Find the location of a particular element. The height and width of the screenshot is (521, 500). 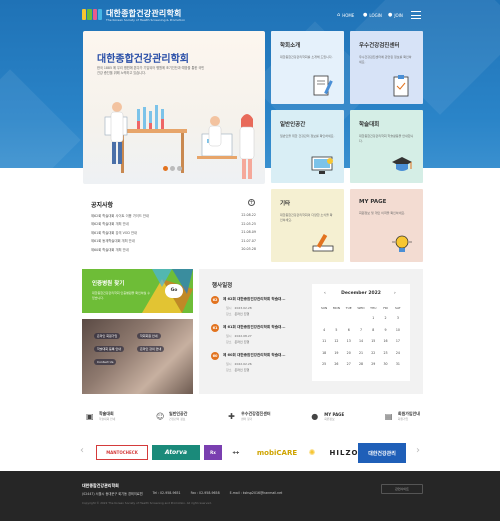

link-contact: Contact Us is located at coordinates (105, 362).